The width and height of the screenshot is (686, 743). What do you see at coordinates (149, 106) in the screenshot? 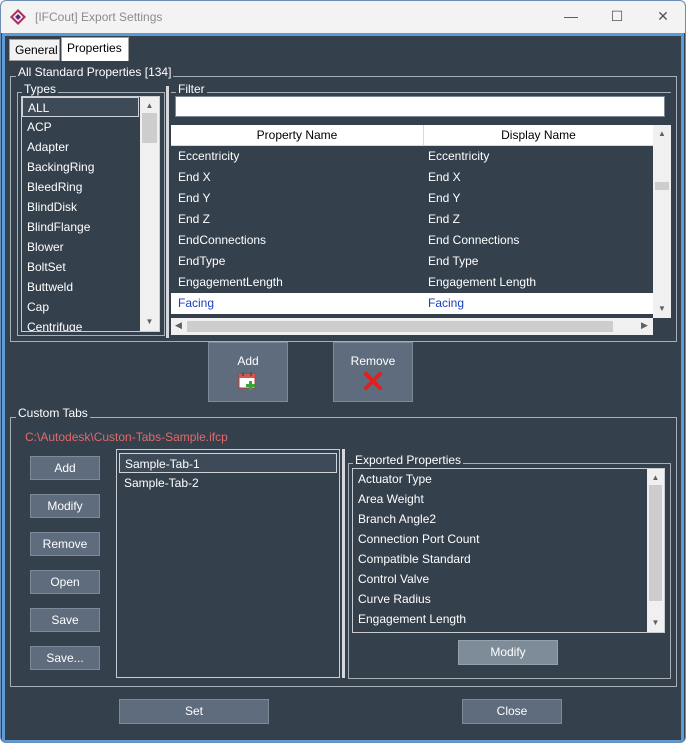
I see `scroll-up-icon: ▲` at bounding box center [149, 106].